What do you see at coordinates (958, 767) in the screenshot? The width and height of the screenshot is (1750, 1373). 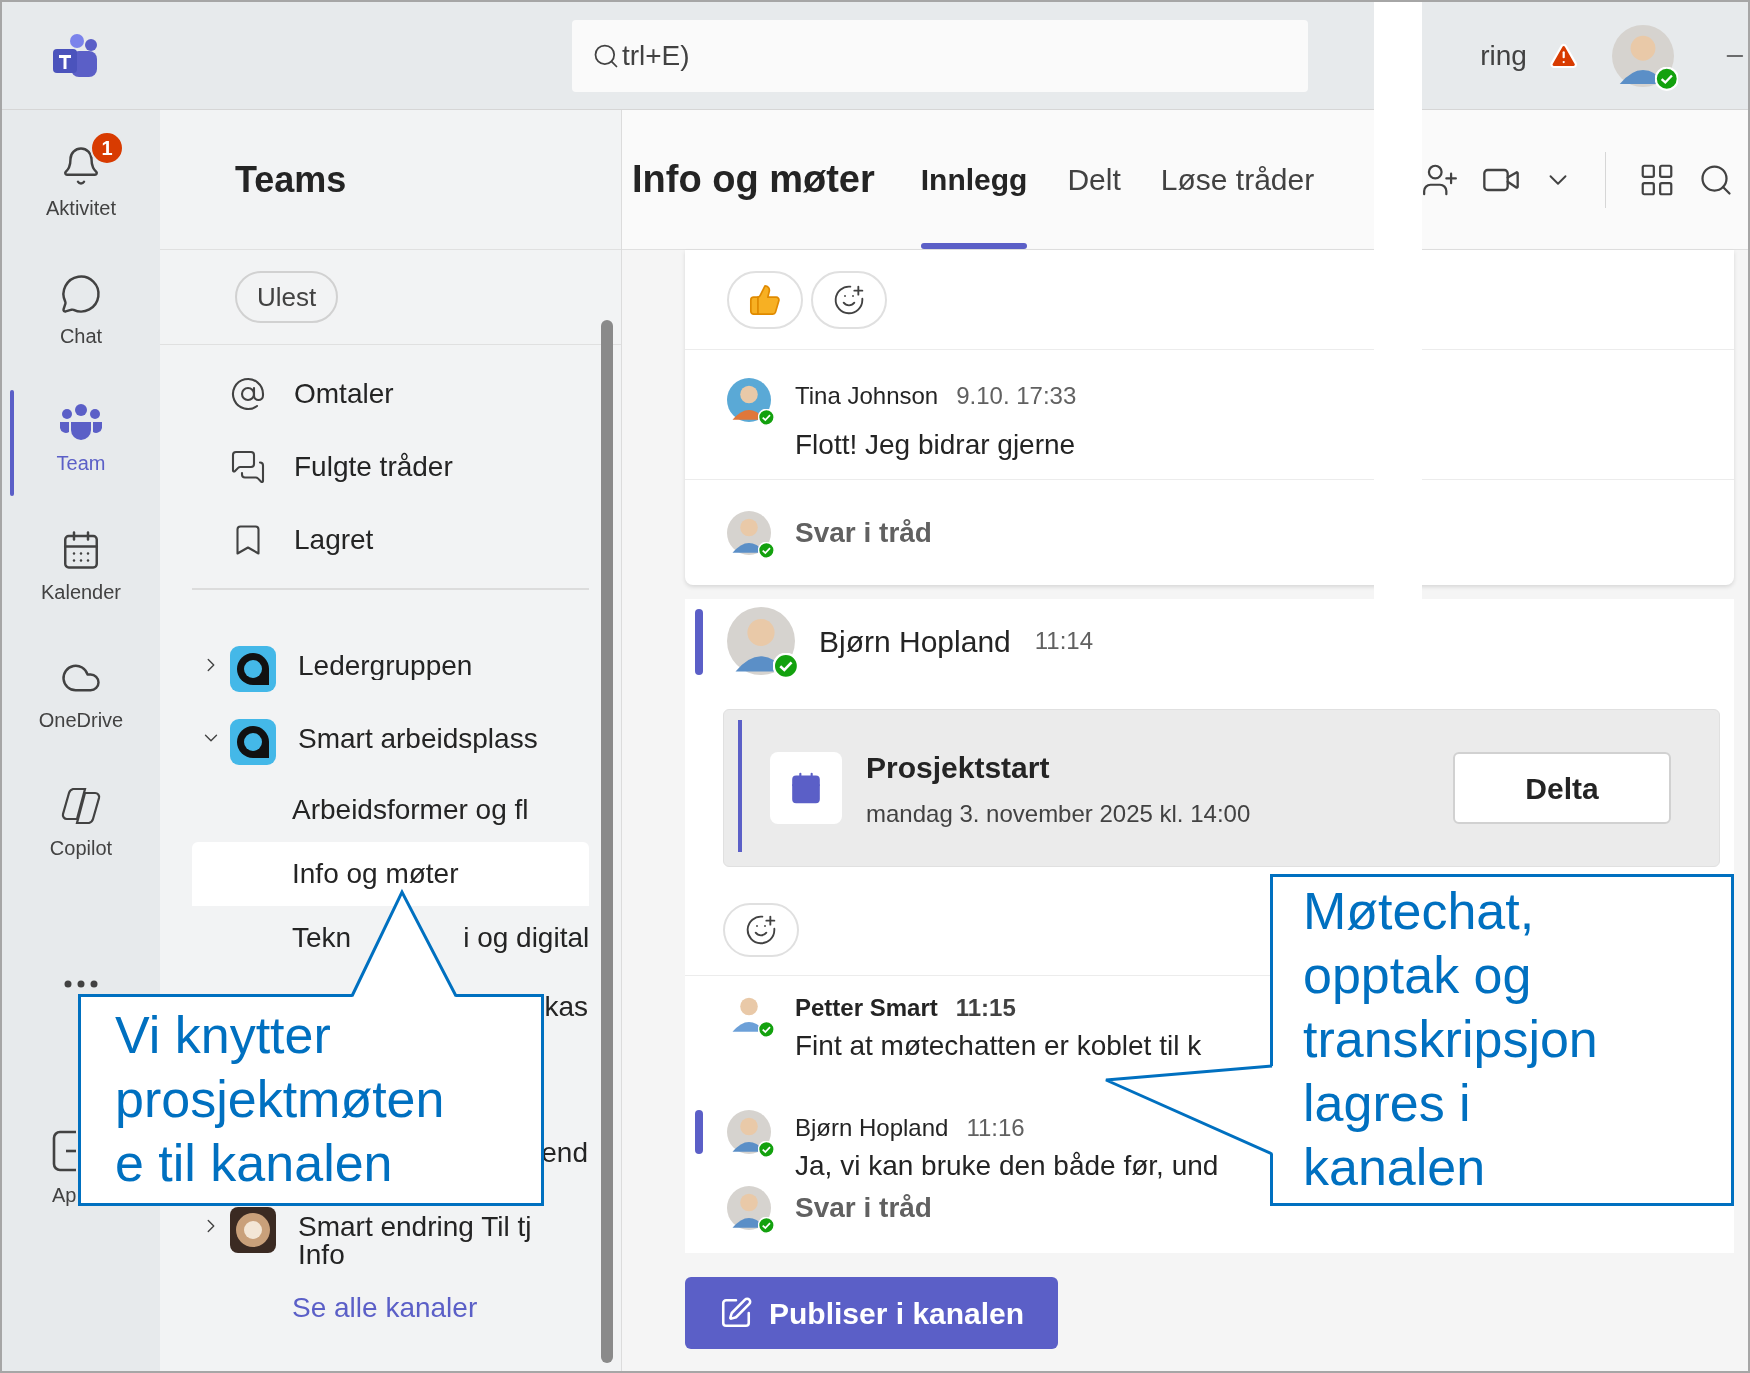 I see `meeting-title: Prosjektstart` at bounding box center [958, 767].